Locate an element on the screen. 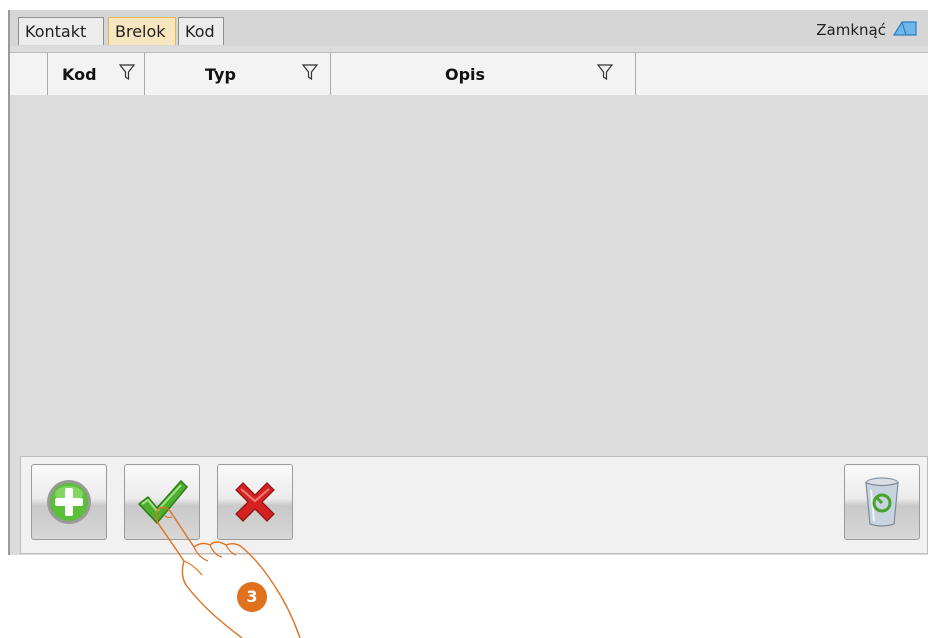  delete-button is located at coordinates (882, 502).